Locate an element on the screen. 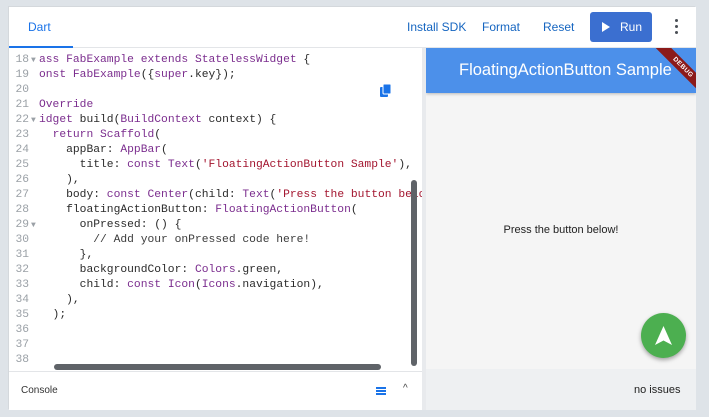  code-line: 32 backgroundColor: Colors.green, is located at coordinates (215, 270).